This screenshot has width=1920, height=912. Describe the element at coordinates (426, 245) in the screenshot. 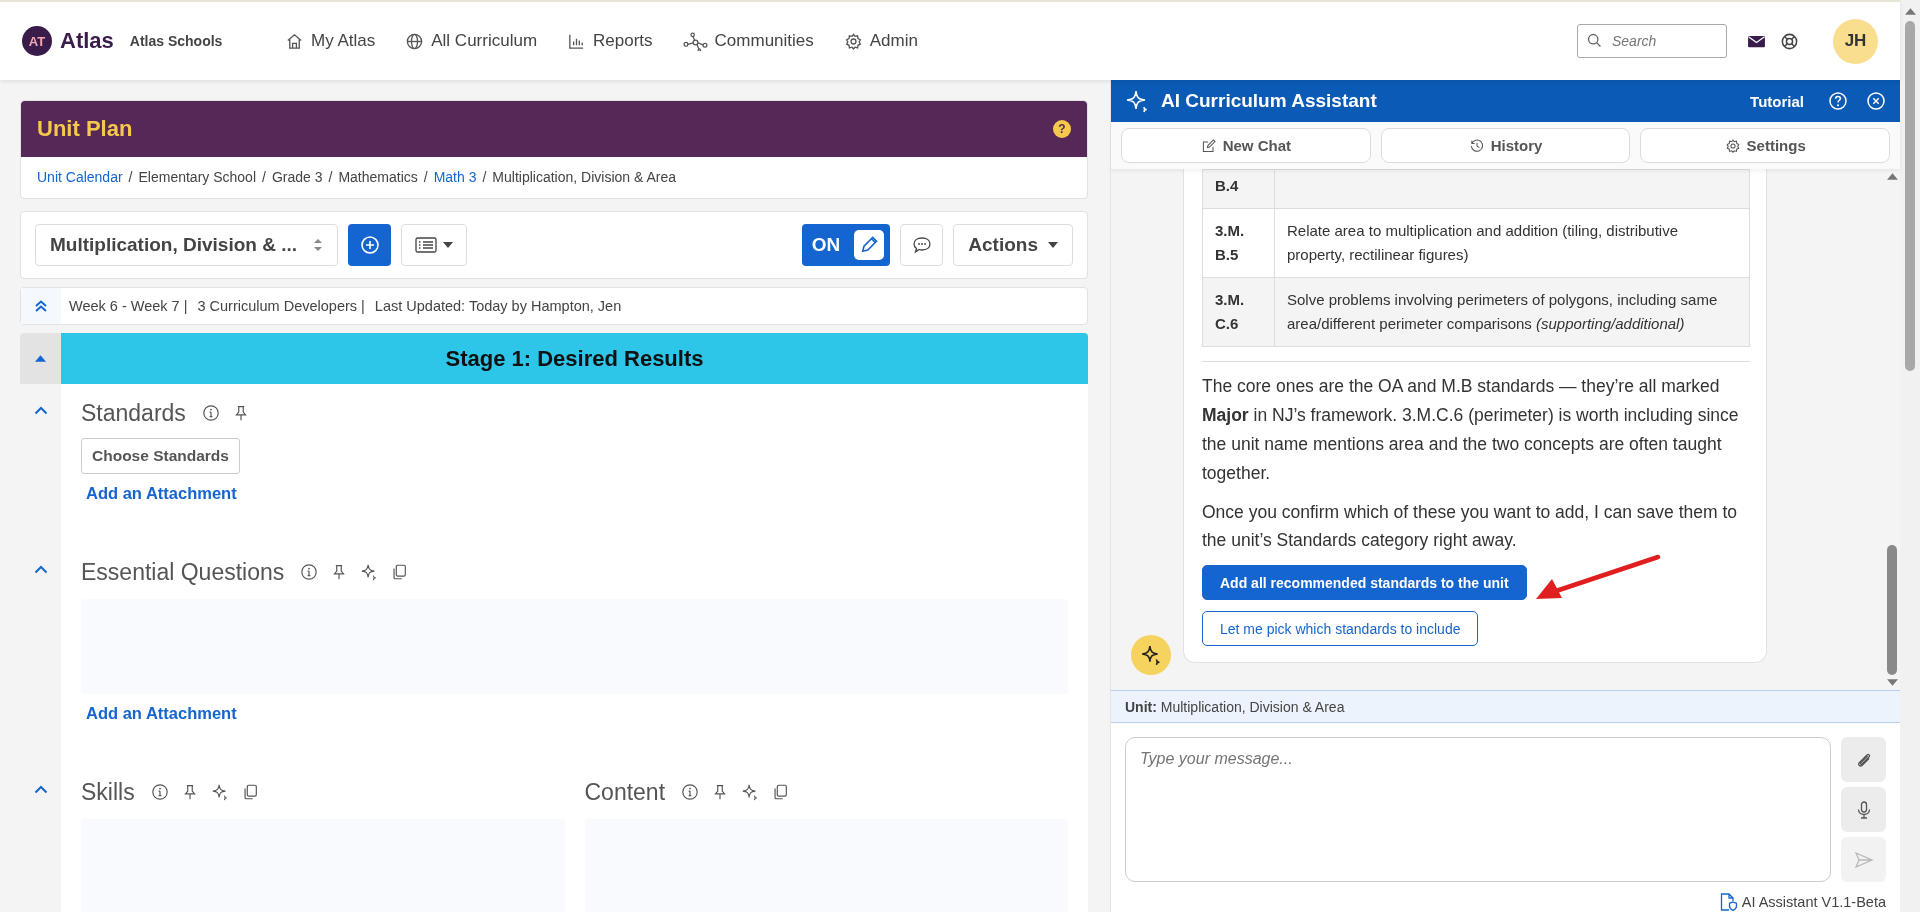

I see `list-icon` at that location.